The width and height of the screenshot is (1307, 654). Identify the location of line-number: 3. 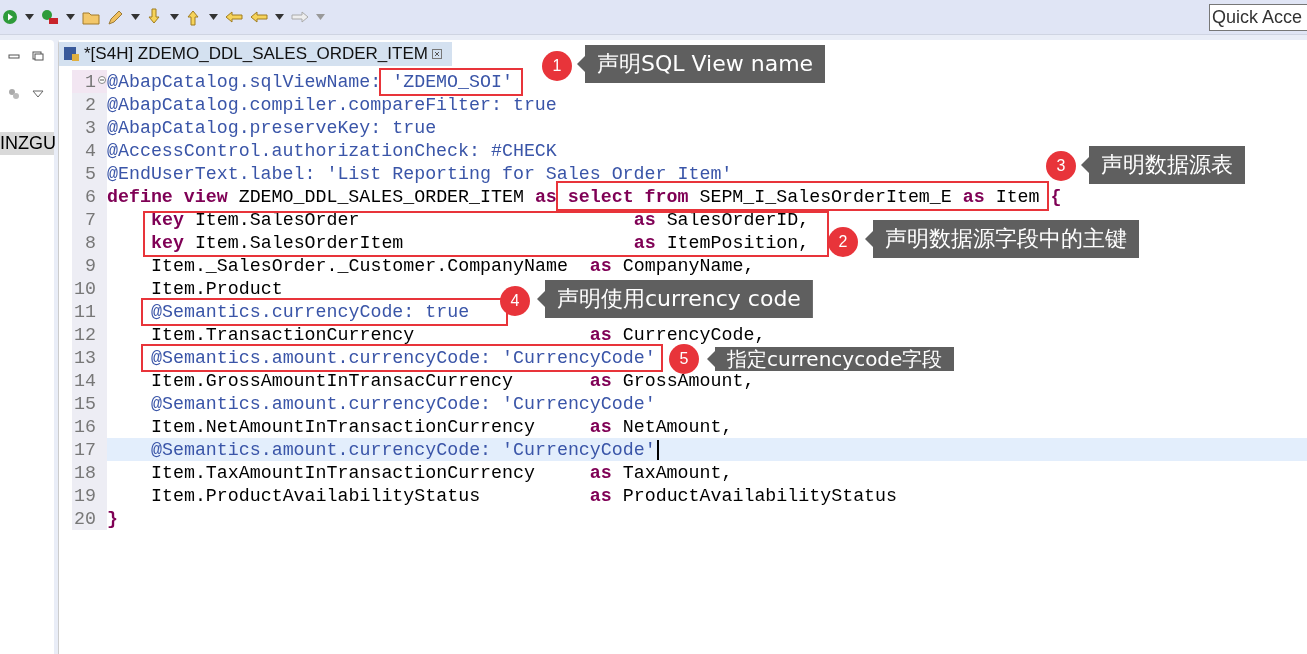
(90, 127).